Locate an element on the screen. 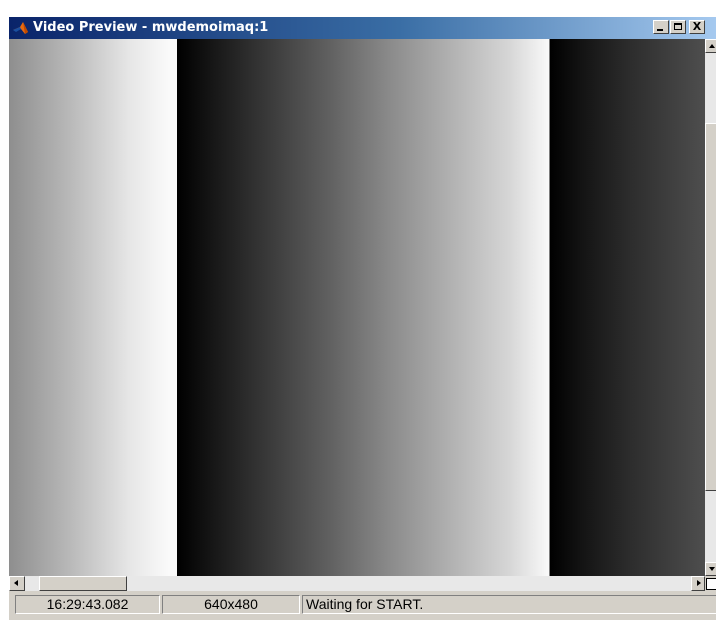 The width and height of the screenshot is (716, 620). vertical-scrollbar is located at coordinates (710, 307).